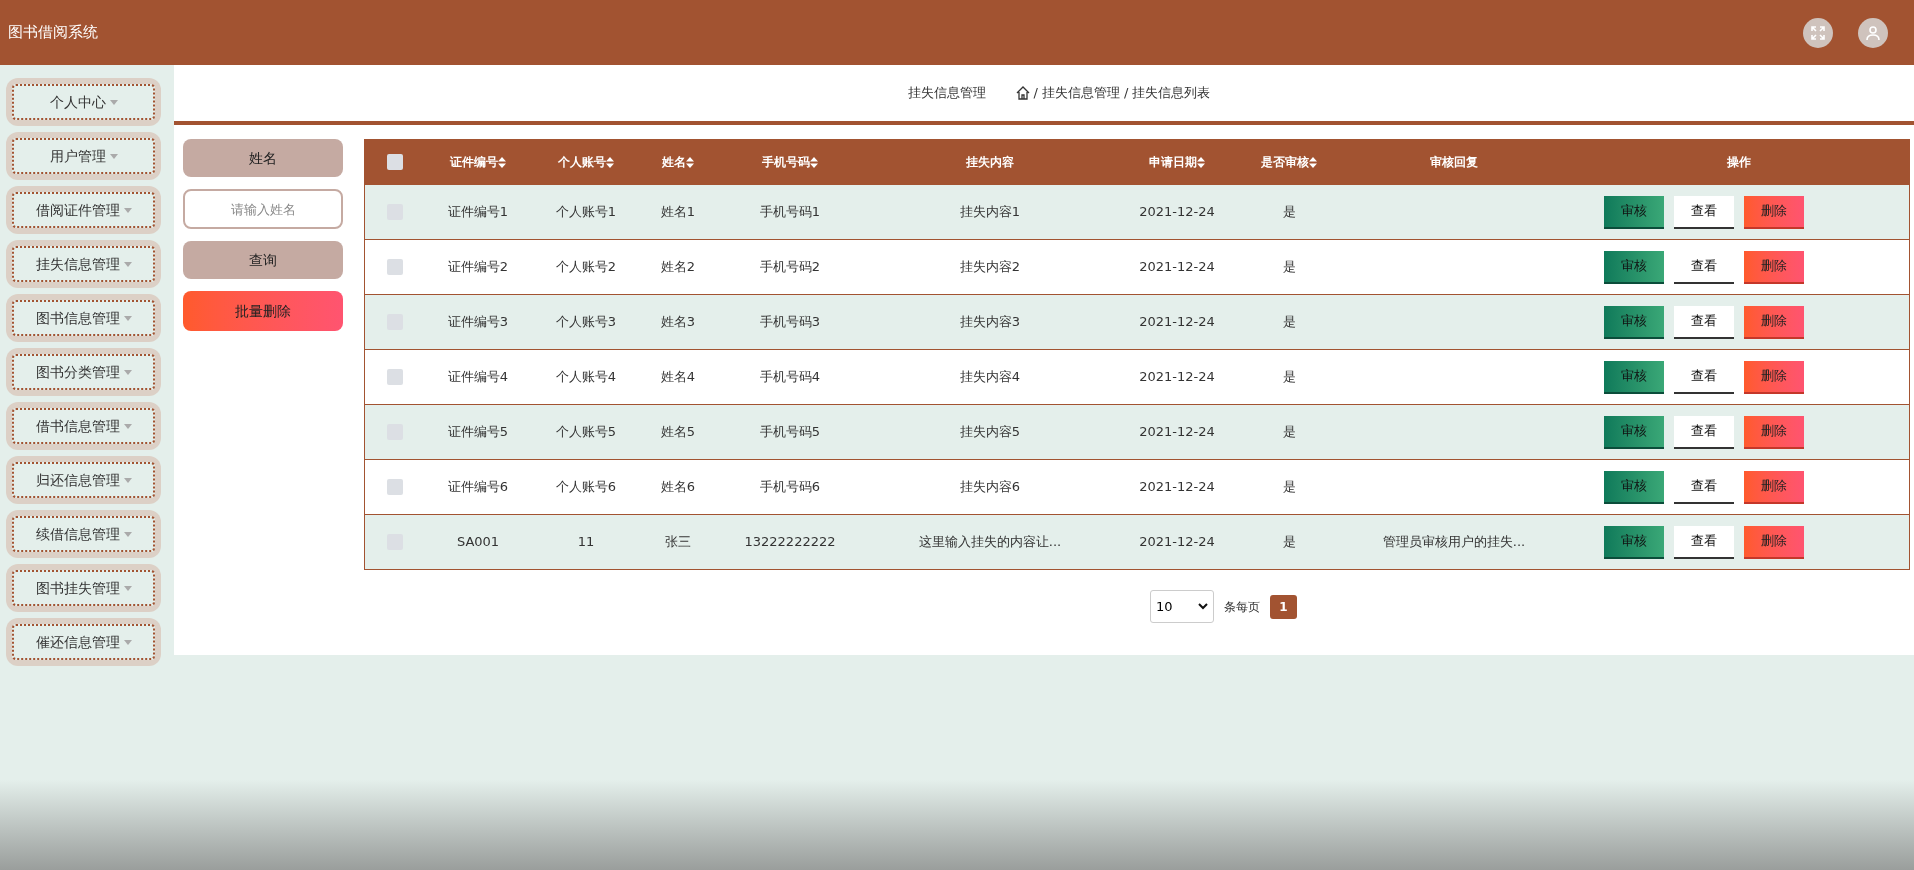 The height and width of the screenshot is (870, 1914). Describe the element at coordinates (478, 487) in the screenshot. I see `table-cell-text: 证件编号6` at that location.